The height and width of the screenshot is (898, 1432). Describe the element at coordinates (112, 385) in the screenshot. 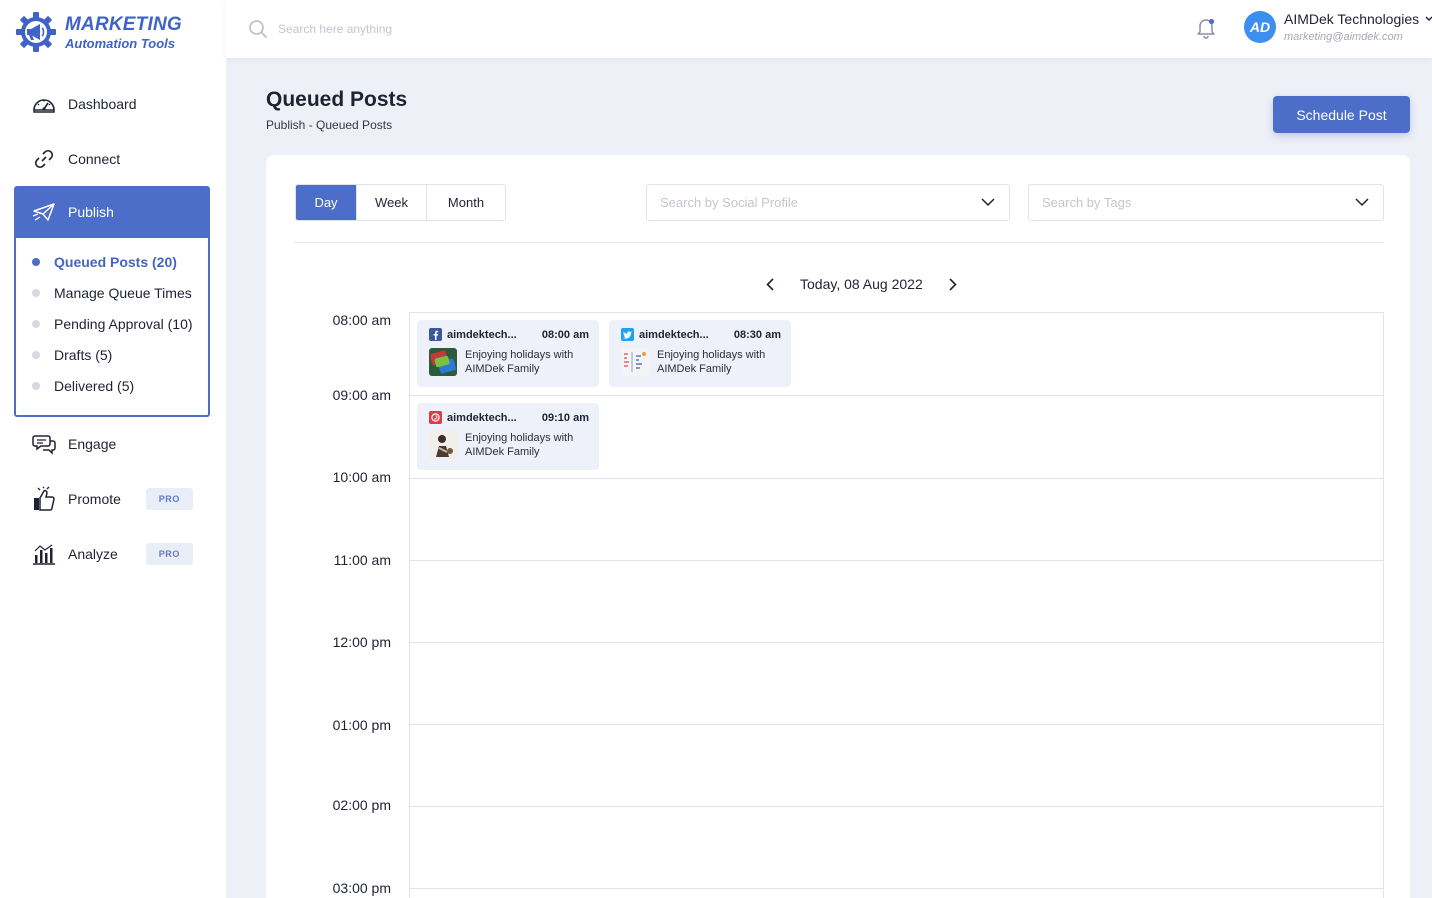

I see `submenu-delivered: Delivered (5)` at that location.